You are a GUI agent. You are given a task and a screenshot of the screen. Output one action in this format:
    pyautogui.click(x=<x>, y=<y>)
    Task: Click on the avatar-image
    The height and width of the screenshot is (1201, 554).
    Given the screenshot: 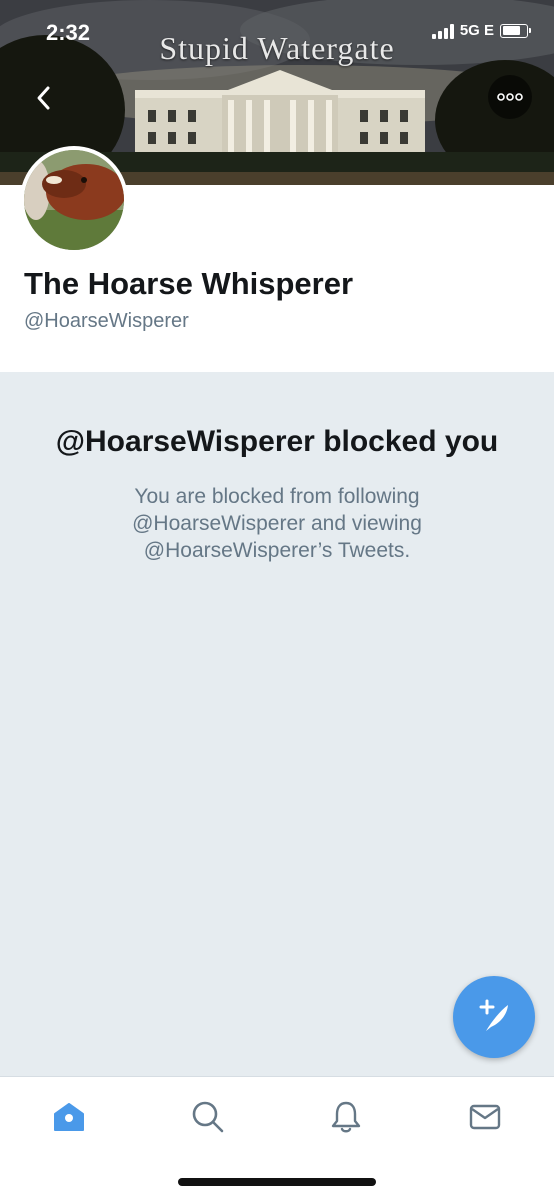 What is the action you would take?
    pyautogui.click(x=74, y=200)
    